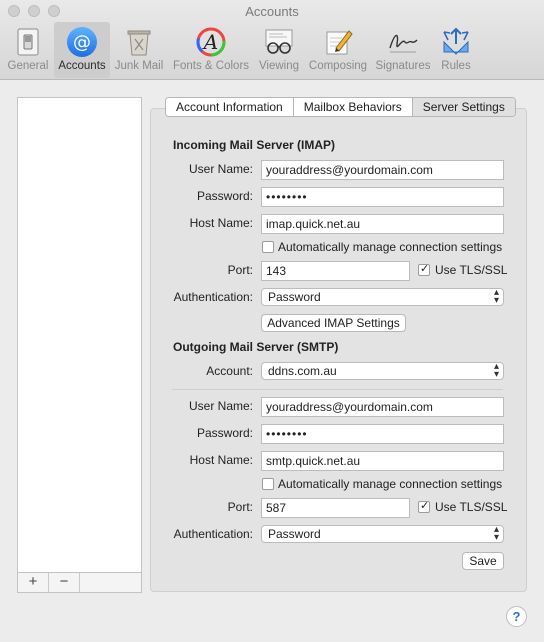  Describe the element at coordinates (240, 507) in the screenshot. I see `outgoing-port-label: Port:` at that location.